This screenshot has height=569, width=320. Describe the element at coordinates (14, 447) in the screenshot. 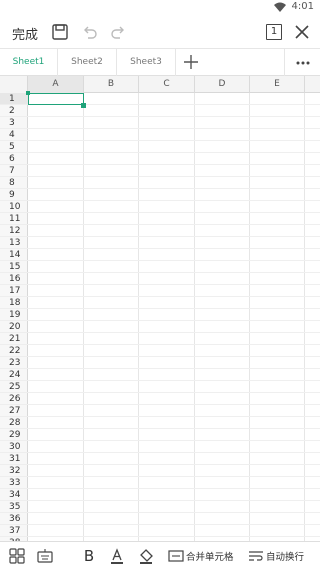

I see `row-header-30: 30` at that location.